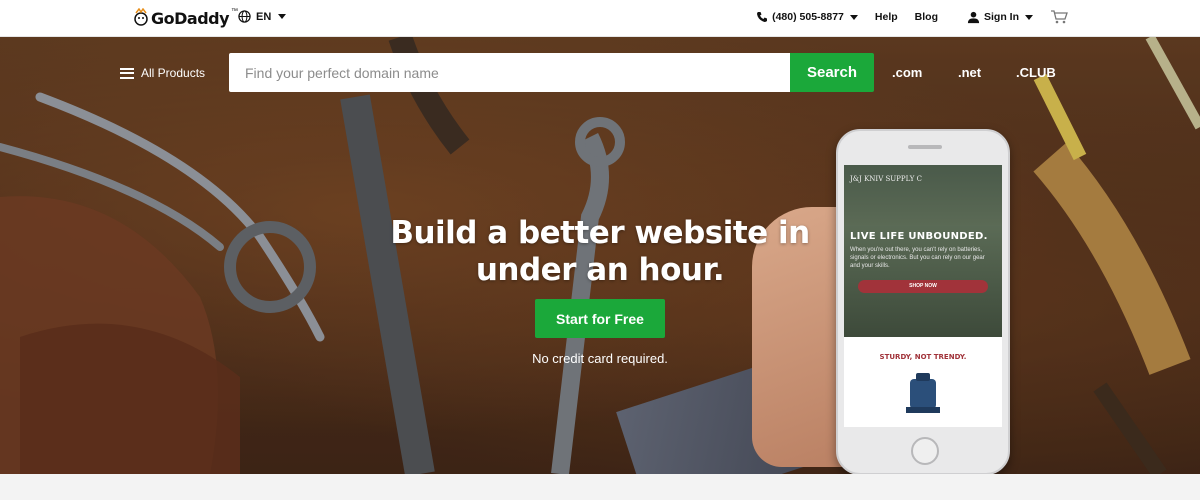 The height and width of the screenshot is (500, 1200). What do you see at coordinates (832, 72) in the screenshot?
I see `search-button: Search` at bounding box center [832, 72].